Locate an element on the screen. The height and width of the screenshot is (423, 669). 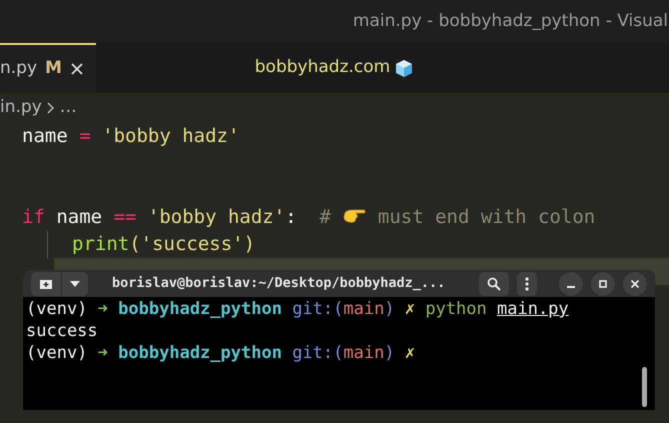
code-comment: must end with colon is located at coordinates (487, 217).